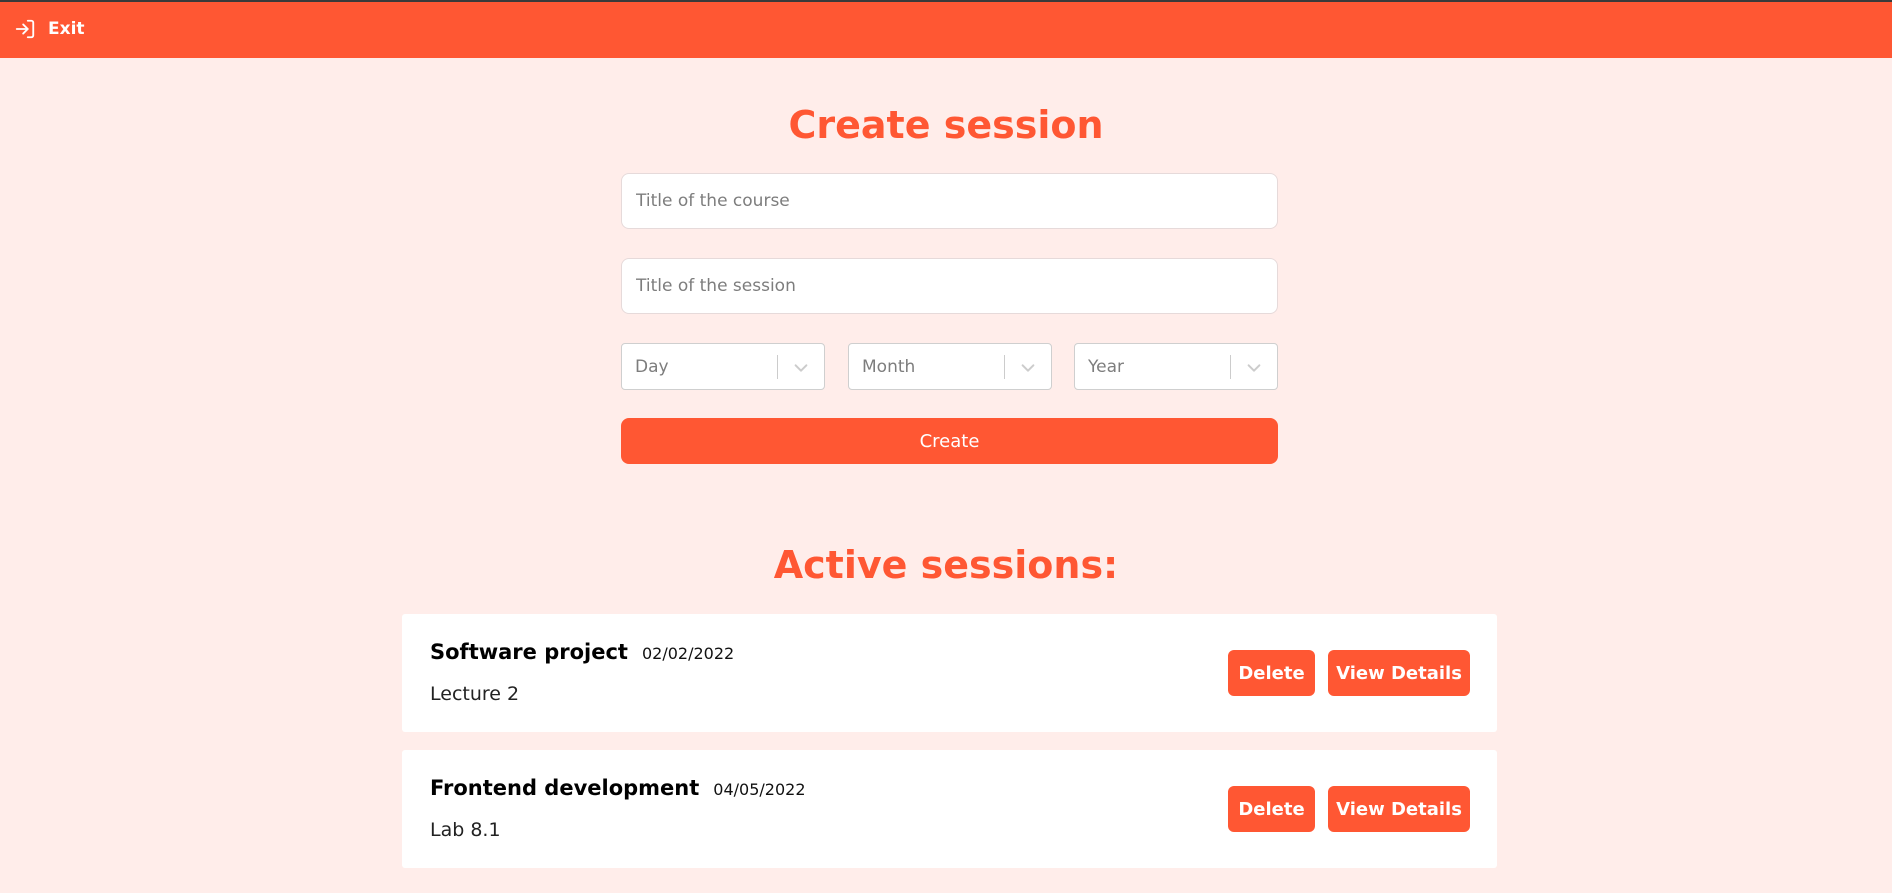  What do you see at coordinates (723, 366) in the screenshot?
I see `day-select: Day` at bounding box center [723, 366].